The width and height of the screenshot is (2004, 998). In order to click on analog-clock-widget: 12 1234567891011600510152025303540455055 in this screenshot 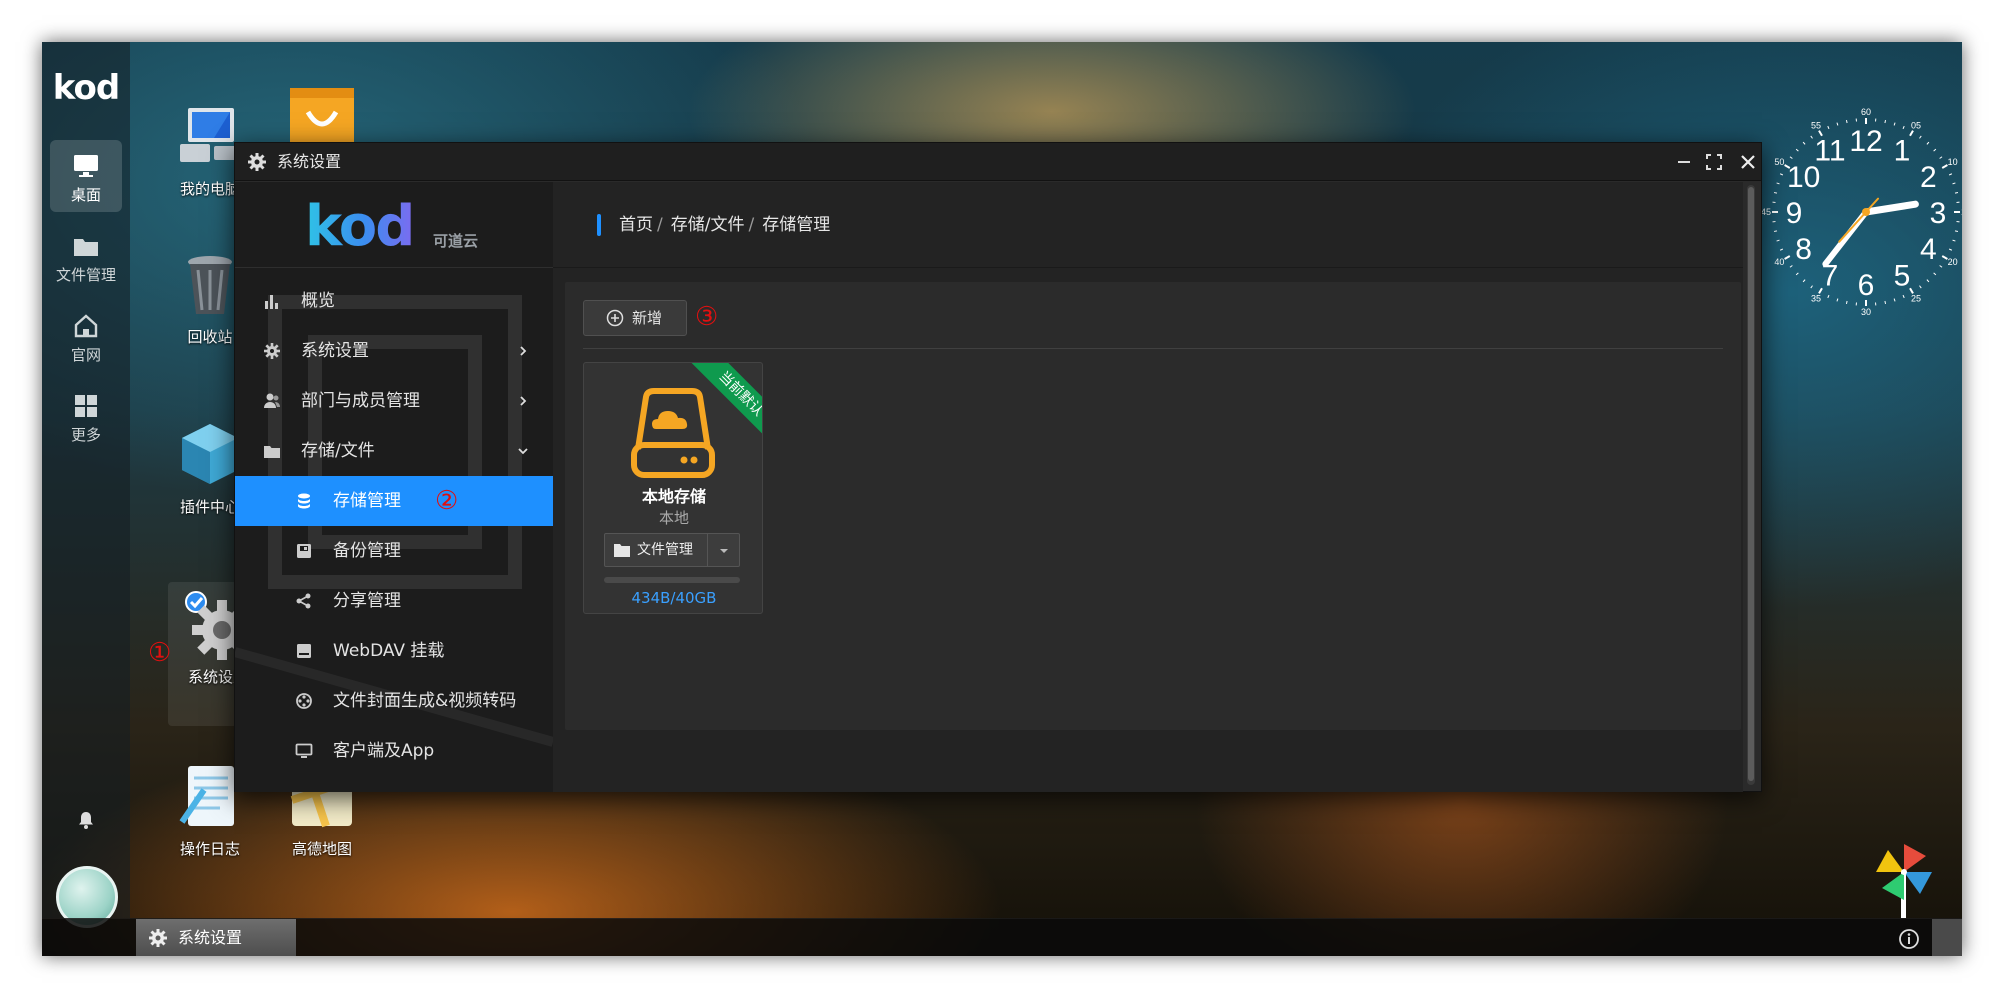, I will do `click(1861, 212)`.